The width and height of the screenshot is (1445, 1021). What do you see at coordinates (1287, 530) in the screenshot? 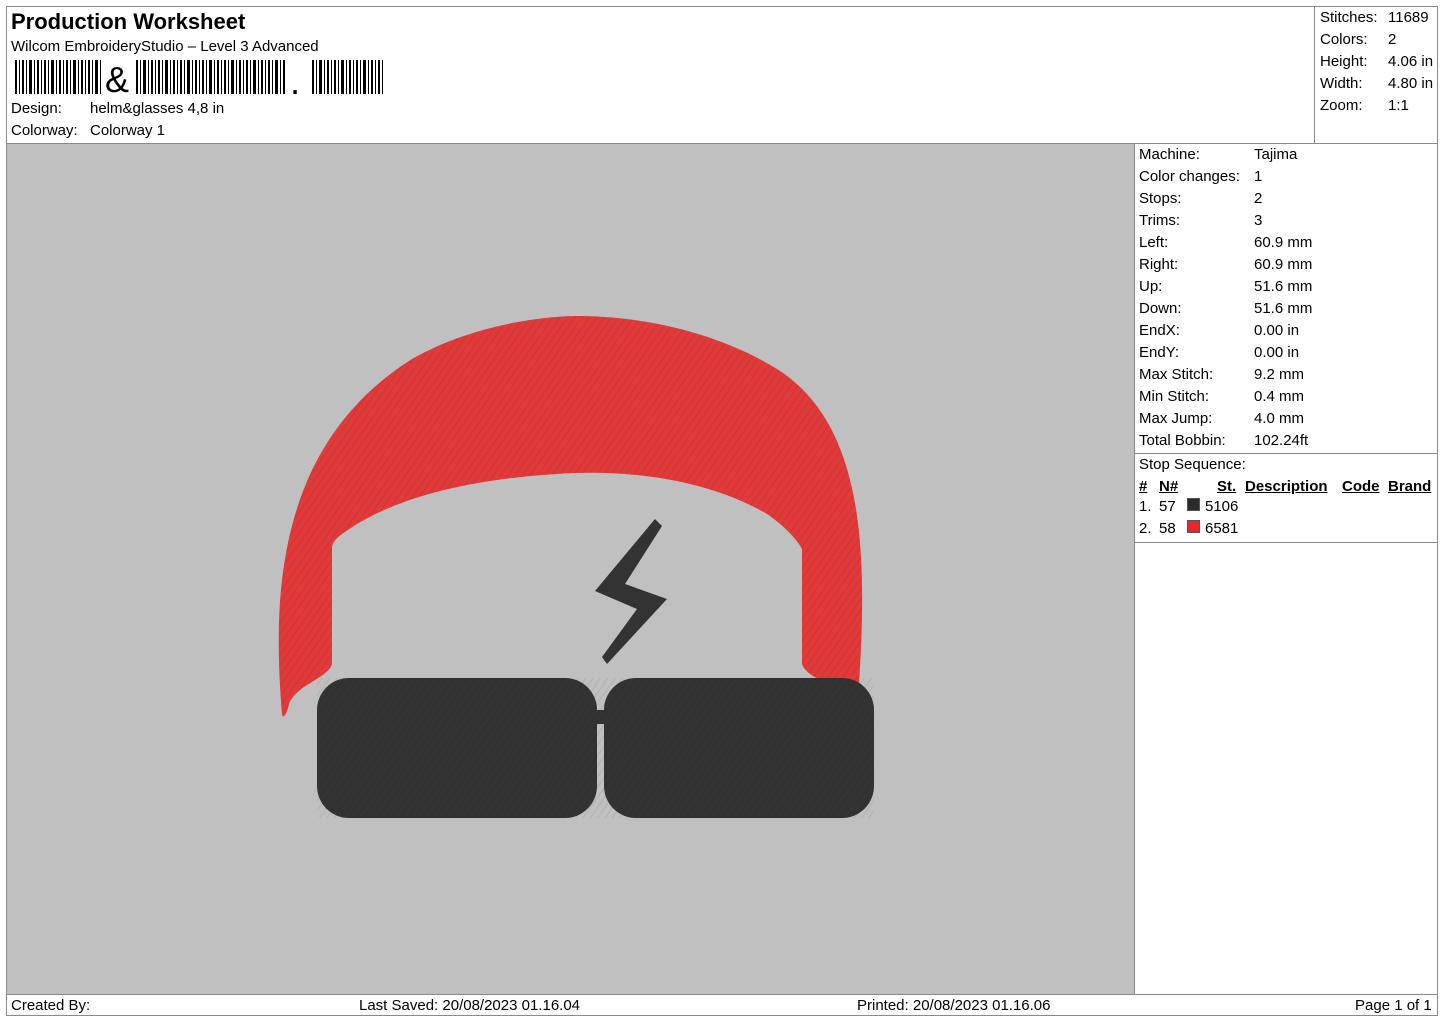
I see `table-row: 2. 58 6581` at bounding box center [1287, 530].